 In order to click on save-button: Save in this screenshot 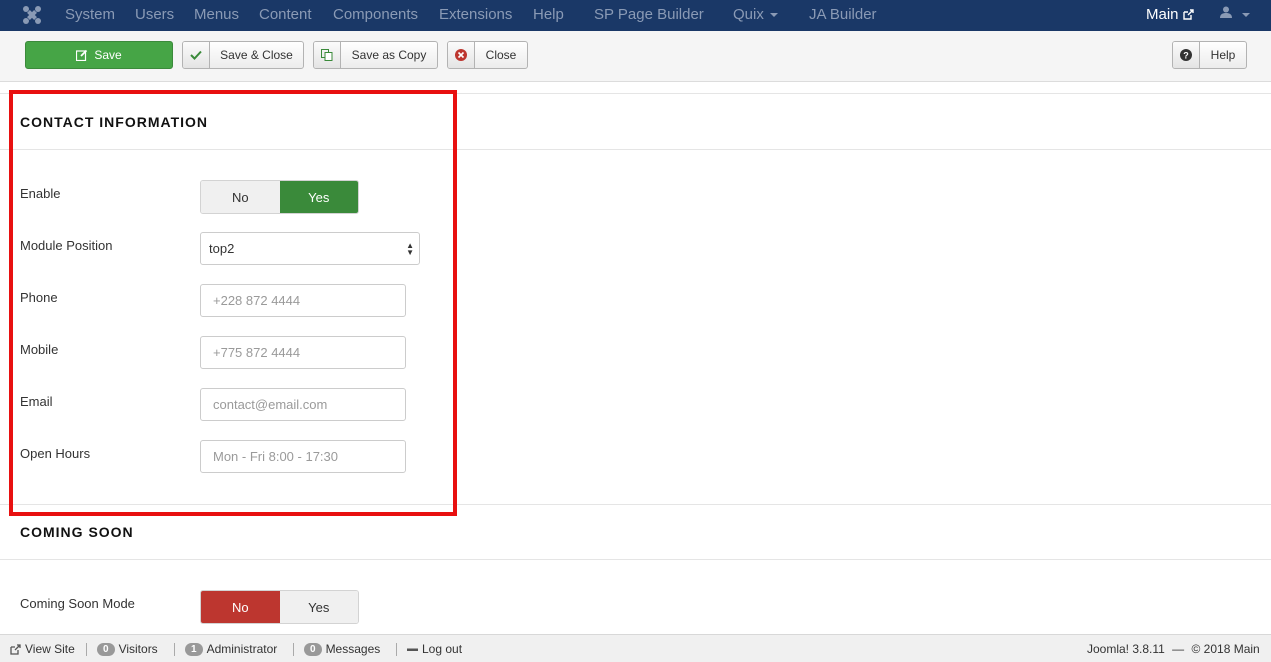, I will do `click(99, 55)`.